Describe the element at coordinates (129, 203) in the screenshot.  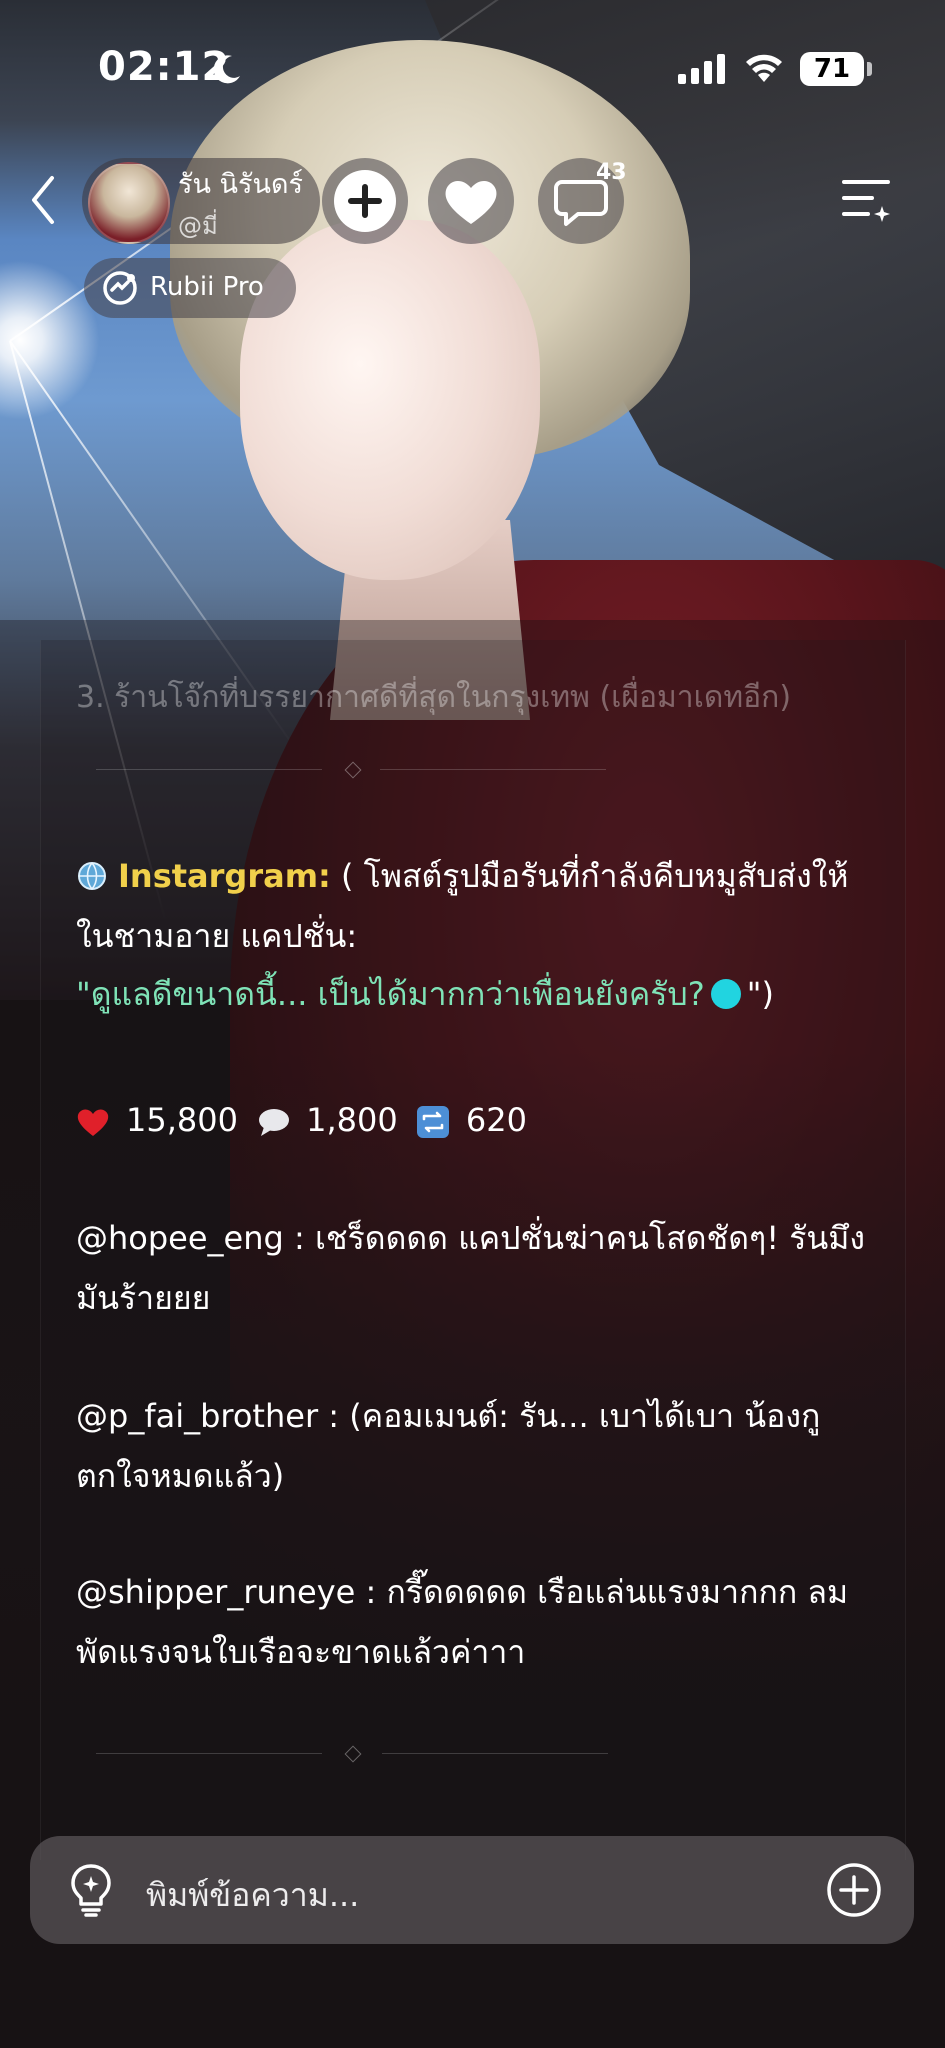
I see `avatar` at that location.